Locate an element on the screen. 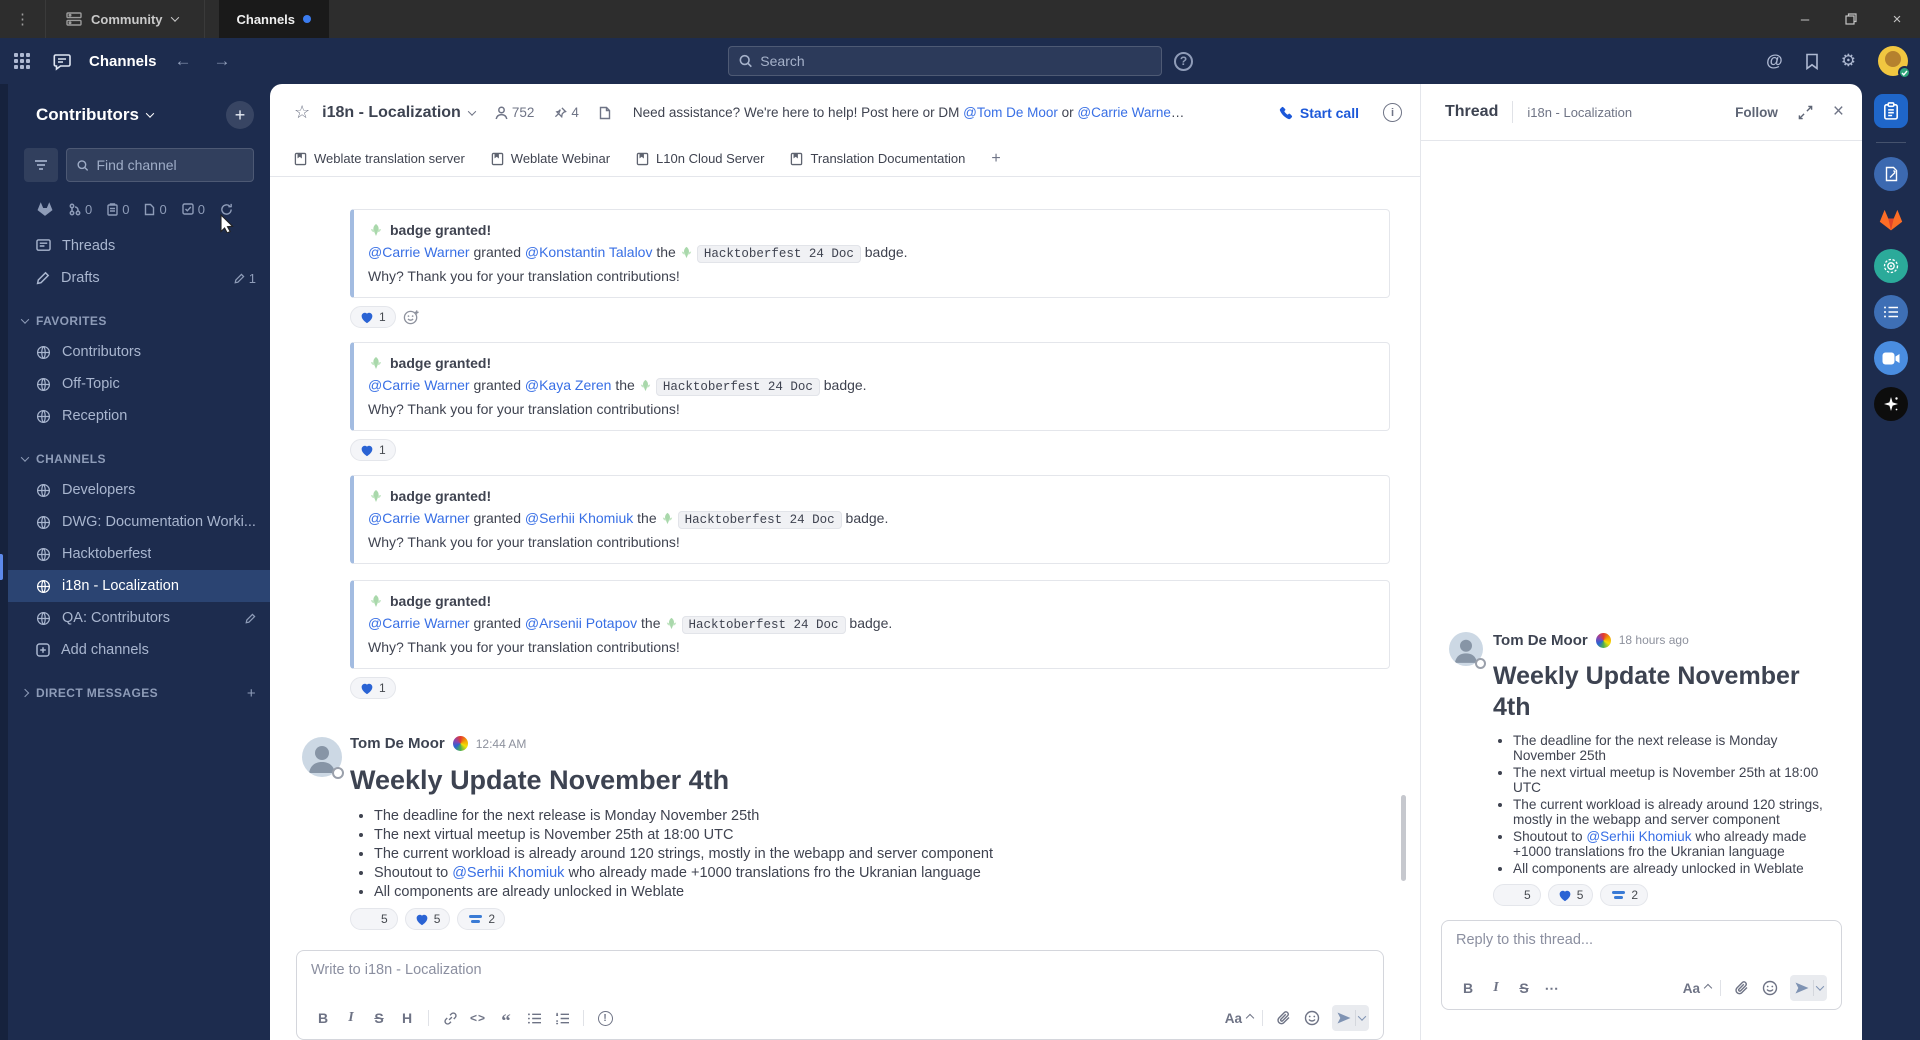  bookmark-translation-documentation: Translation Documentation is located at coordinates (877, 158).